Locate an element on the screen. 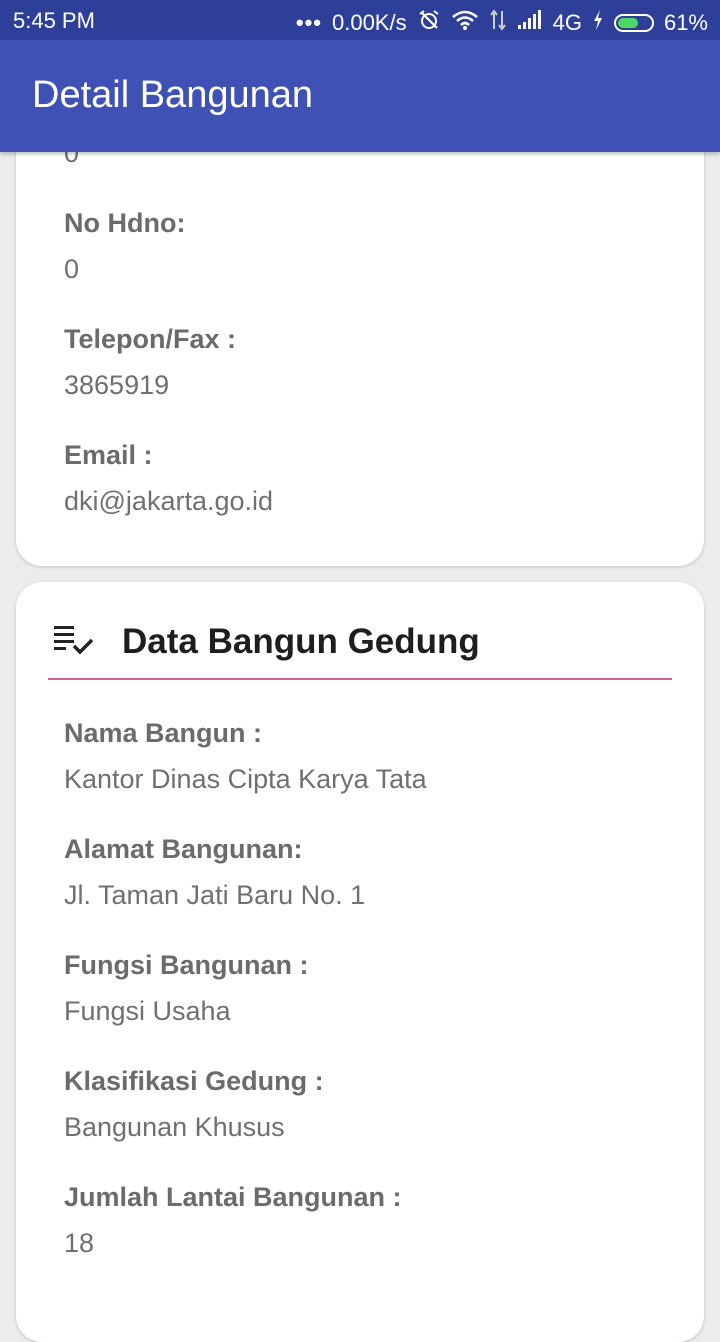  nama-bangun-label: Nama Bangun : is located at coordinates (163, 733).